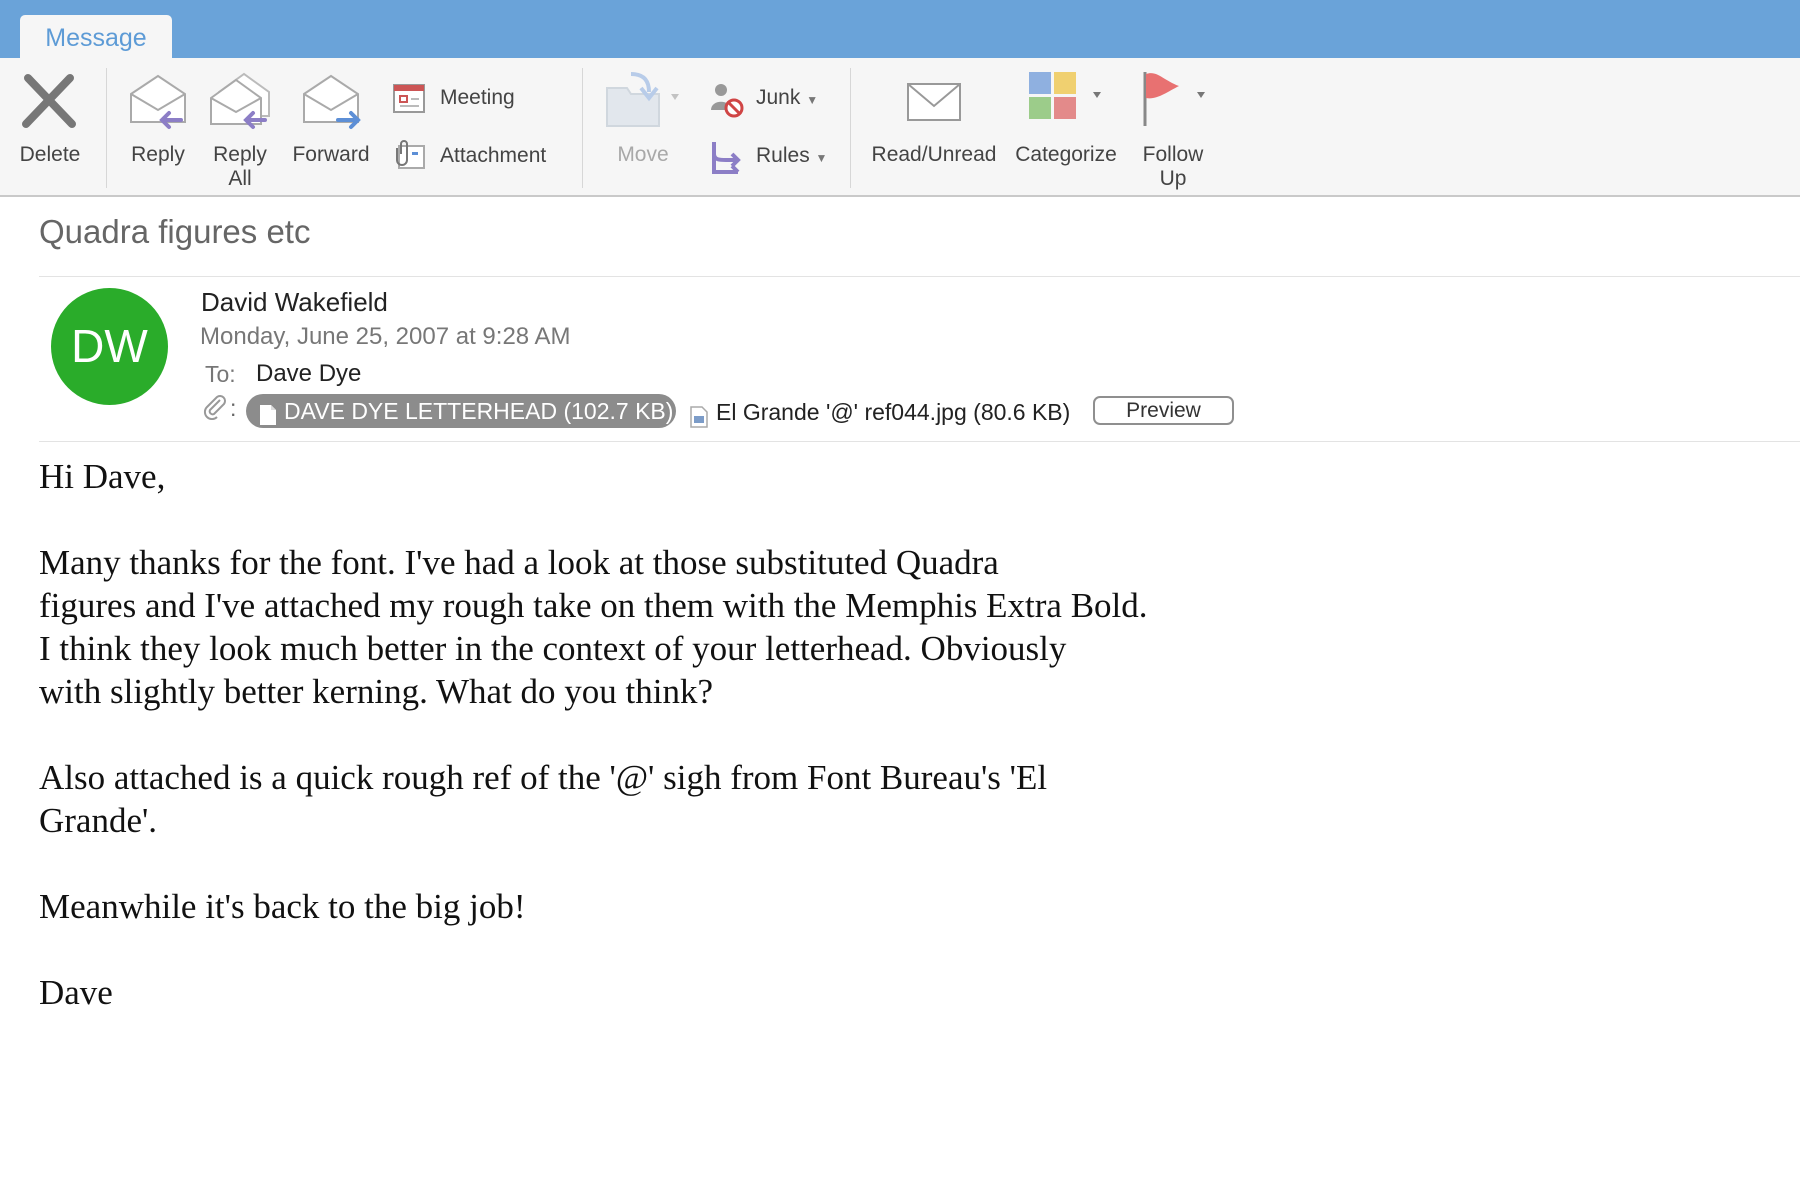  What do you see at coordinates (76, 992) in the screenshot?
I see `body-line: Dave` at bounding box center [76, 992].